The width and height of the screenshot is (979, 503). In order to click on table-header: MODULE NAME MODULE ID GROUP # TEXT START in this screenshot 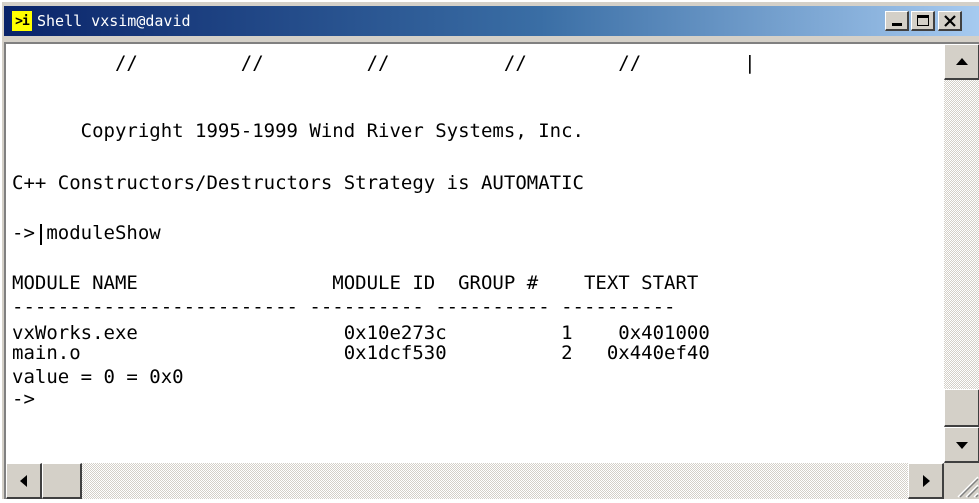, I will do `click(355, 283)`.